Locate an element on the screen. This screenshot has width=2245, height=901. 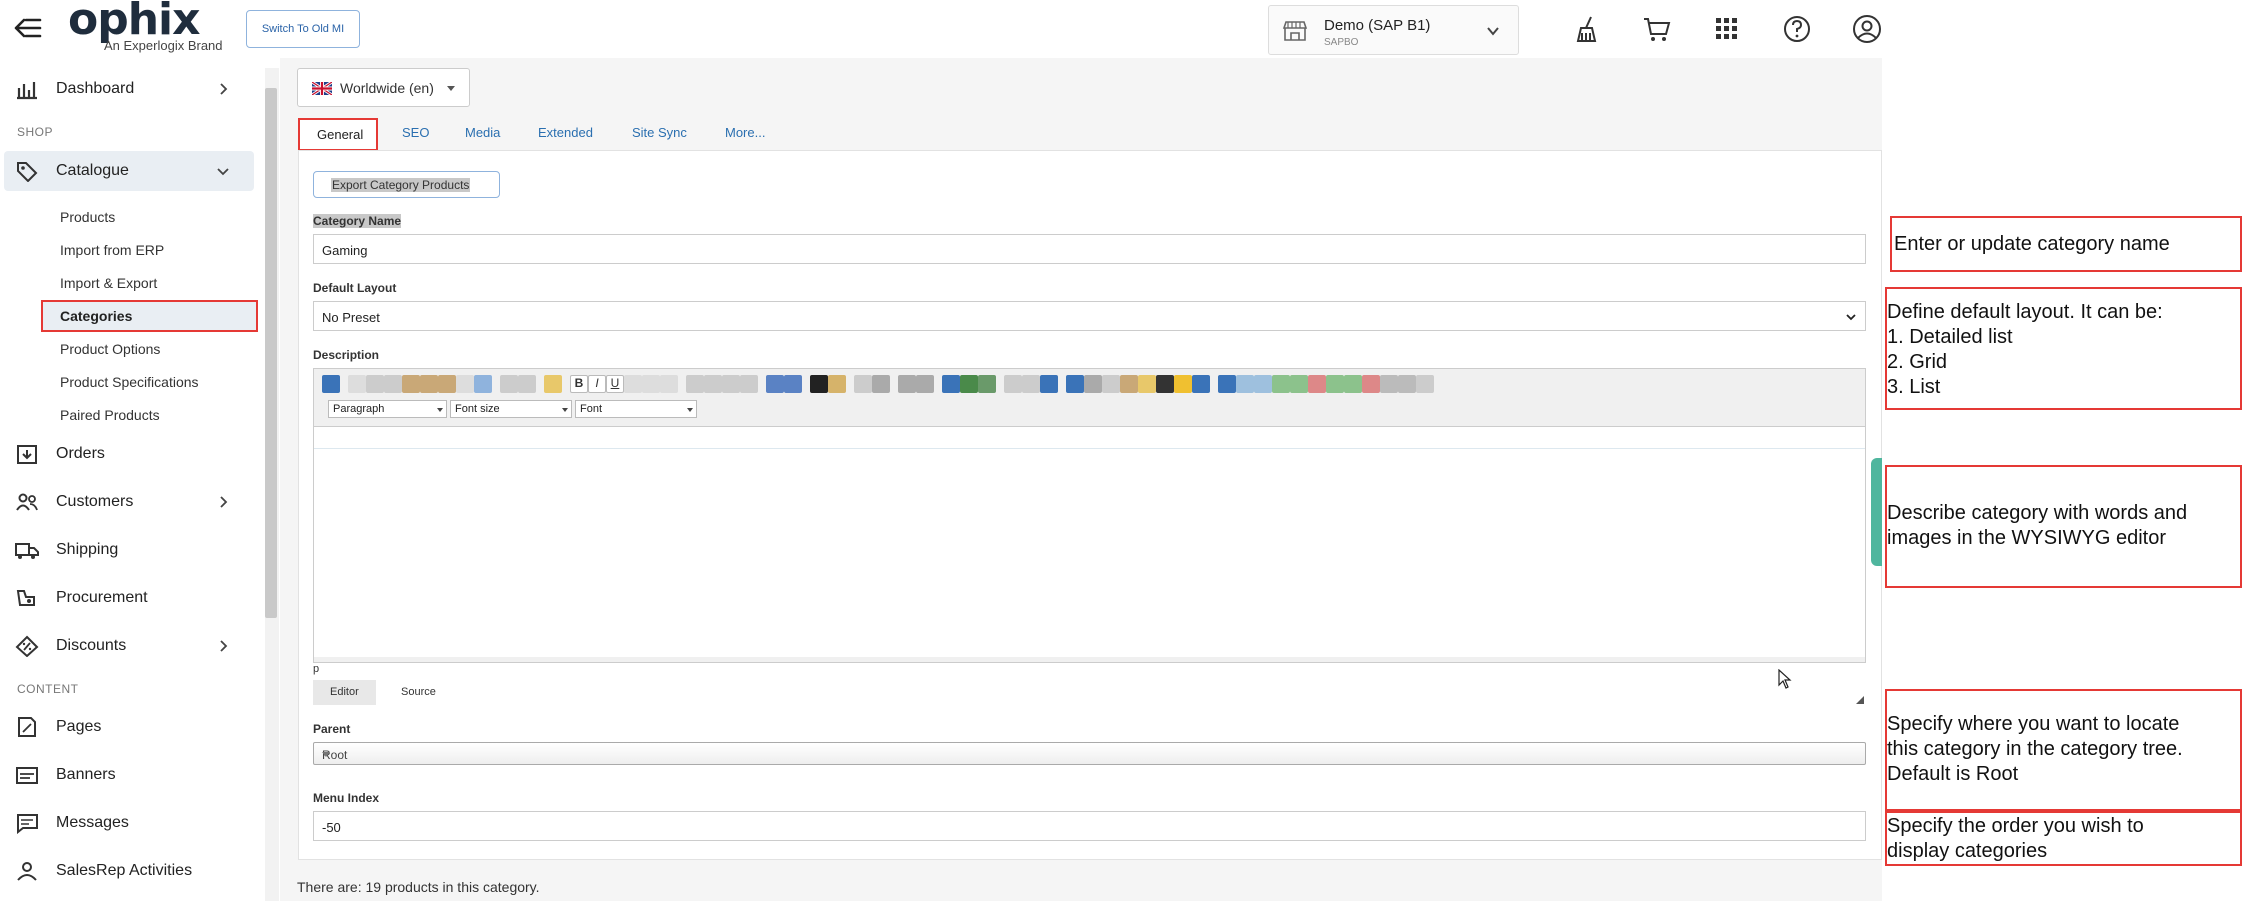
sidebar-item-dashboard: Dashboard is located at coordinates (127, 89).